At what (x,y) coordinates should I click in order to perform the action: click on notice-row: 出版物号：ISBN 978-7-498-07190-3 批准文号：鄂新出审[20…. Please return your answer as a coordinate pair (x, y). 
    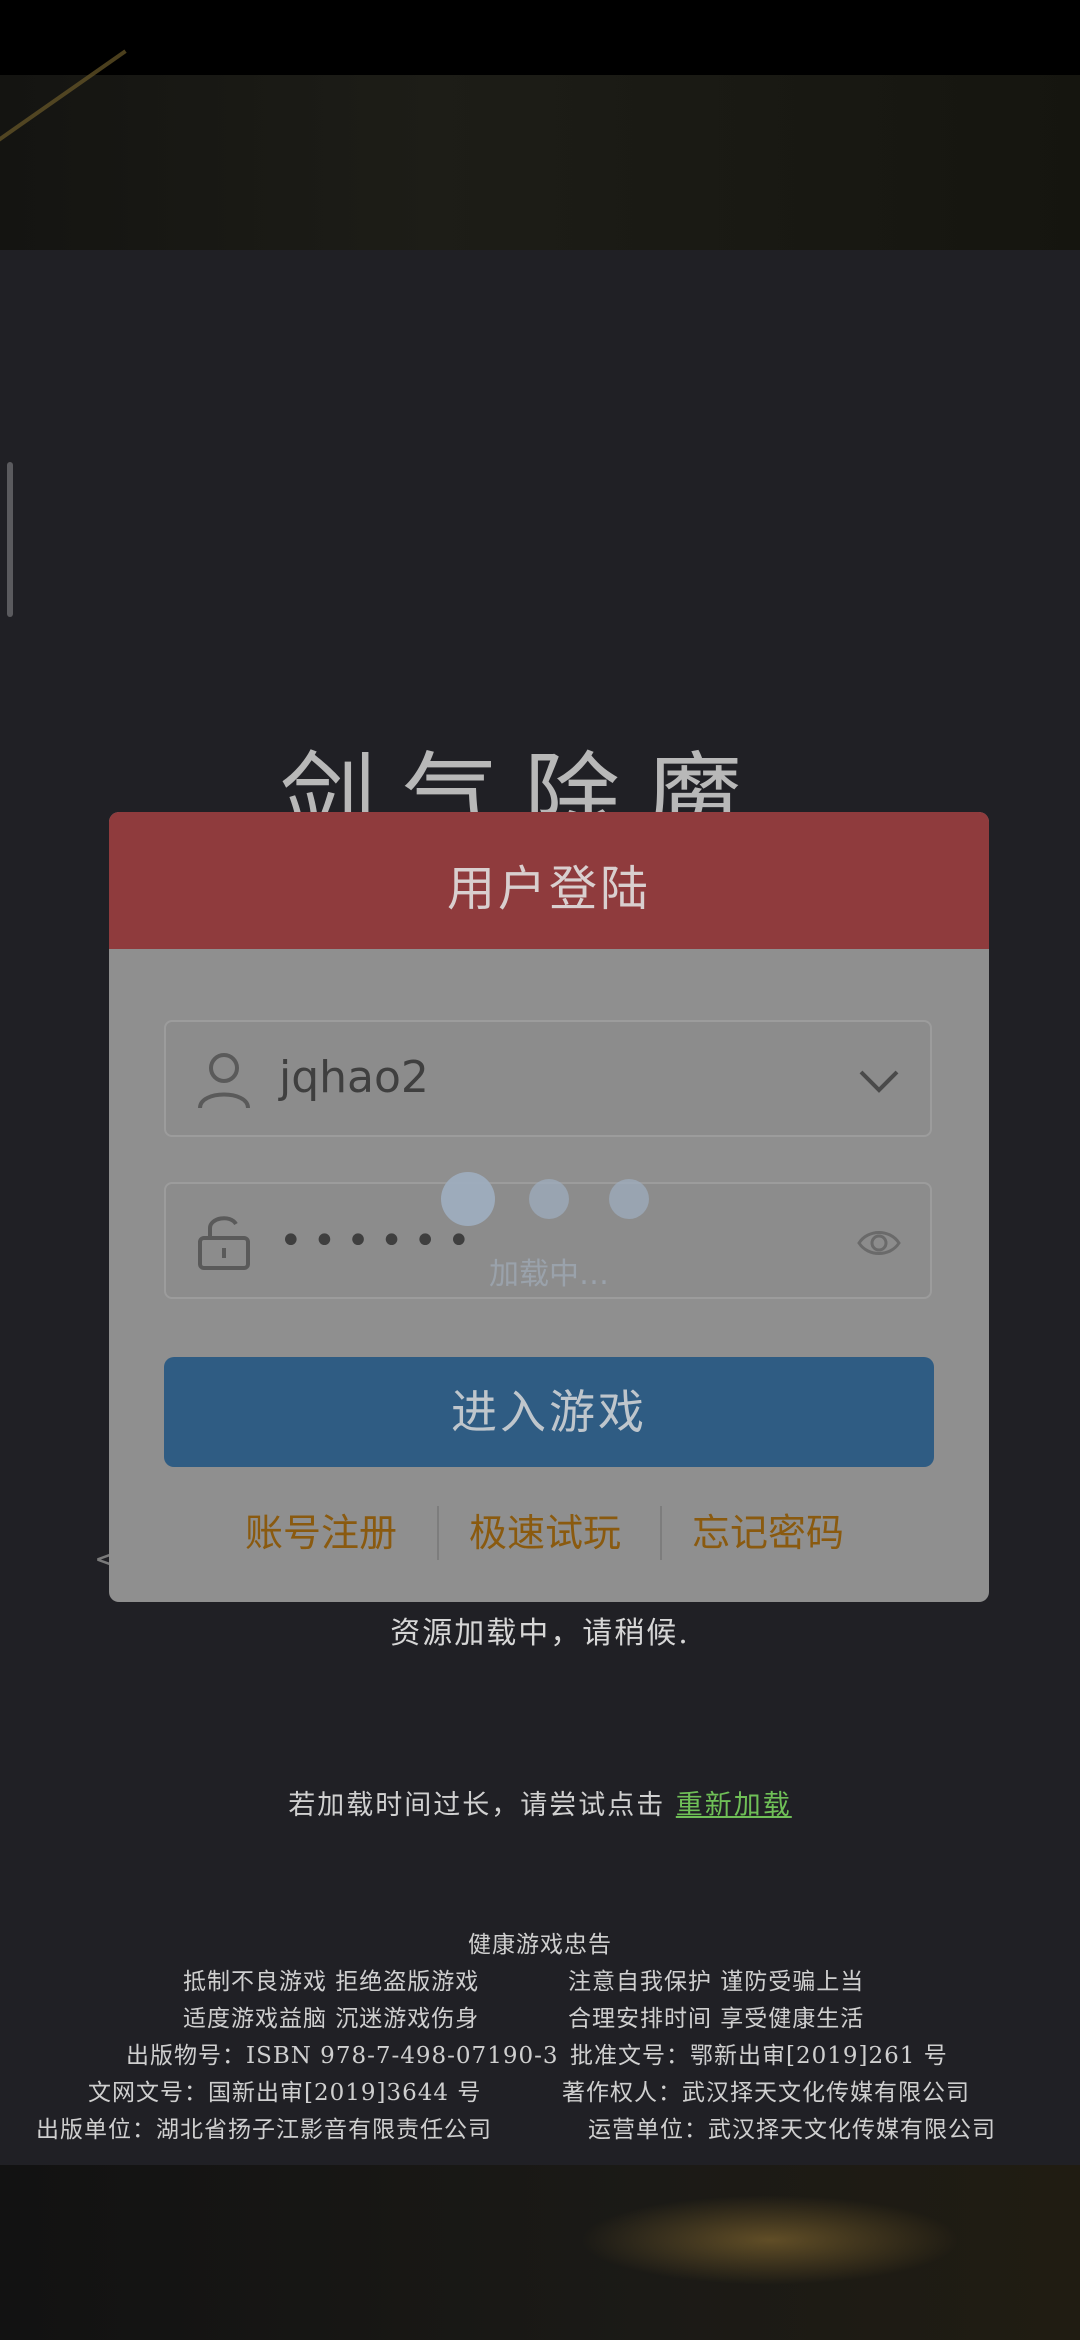
    Looking at the image, I should click on (540, 2054).